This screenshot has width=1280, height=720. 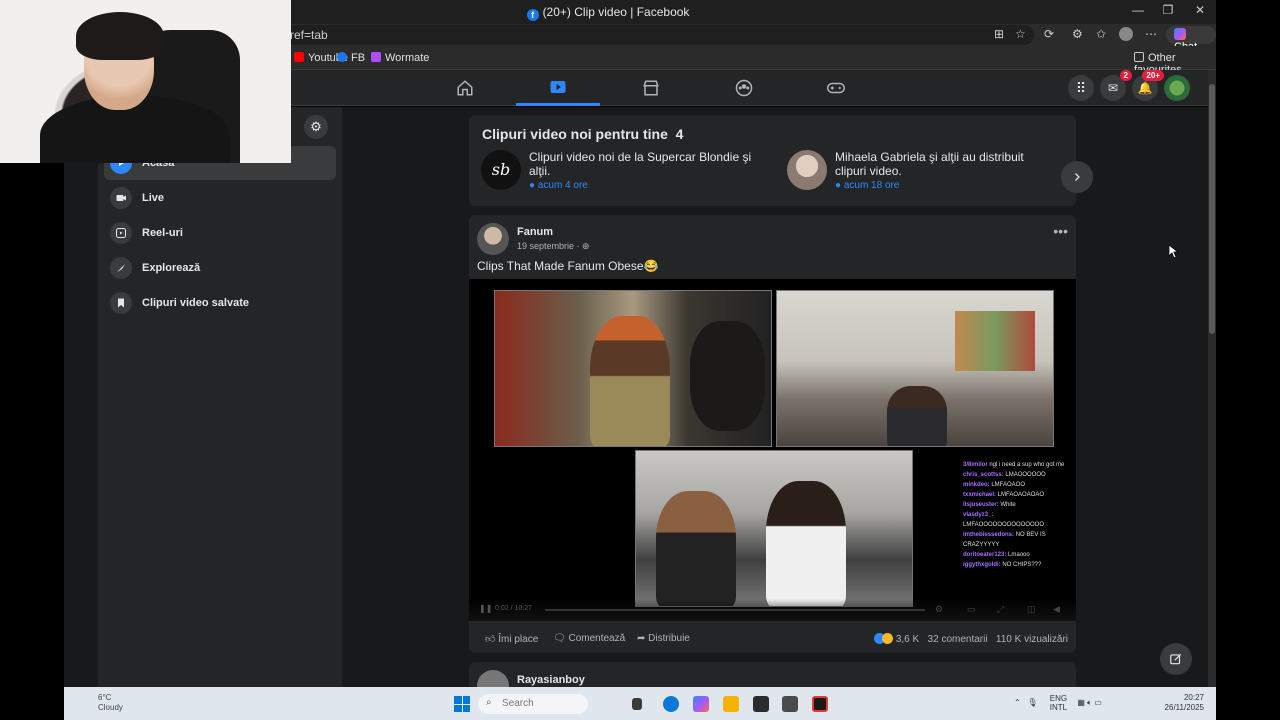 I want to click on video-progress-bar, so click(x=735, y=610).